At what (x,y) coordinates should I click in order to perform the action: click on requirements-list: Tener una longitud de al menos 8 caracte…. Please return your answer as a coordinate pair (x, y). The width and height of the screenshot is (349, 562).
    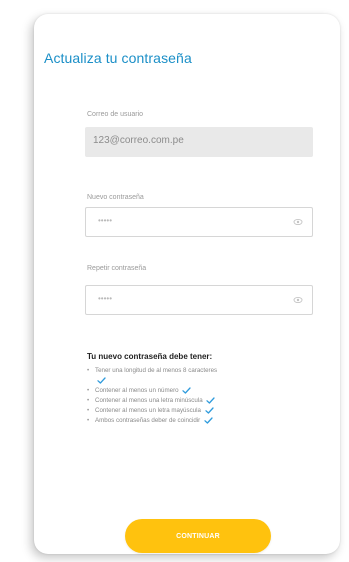
    Looking at the image, I should click on (202, 396).